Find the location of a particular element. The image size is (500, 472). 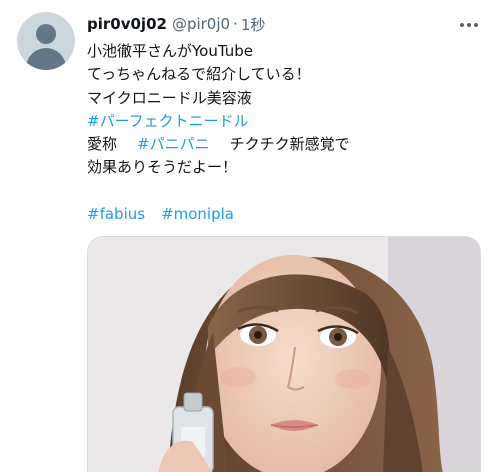

text-line: 愛称 #パニパニ チクチク新感覚で is located at coordinates (218, 144).